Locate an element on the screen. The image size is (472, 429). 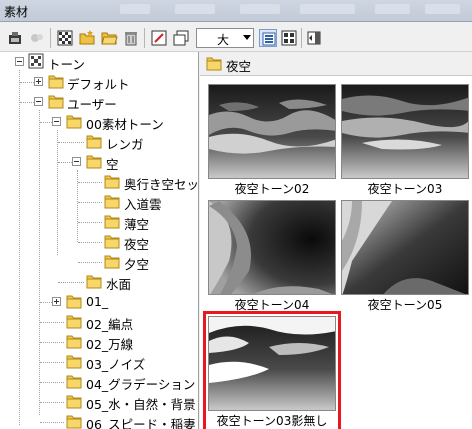
tree-item-06-speed-lightning: 06_スピード・稲妻 is located at coordinates (99, 420).